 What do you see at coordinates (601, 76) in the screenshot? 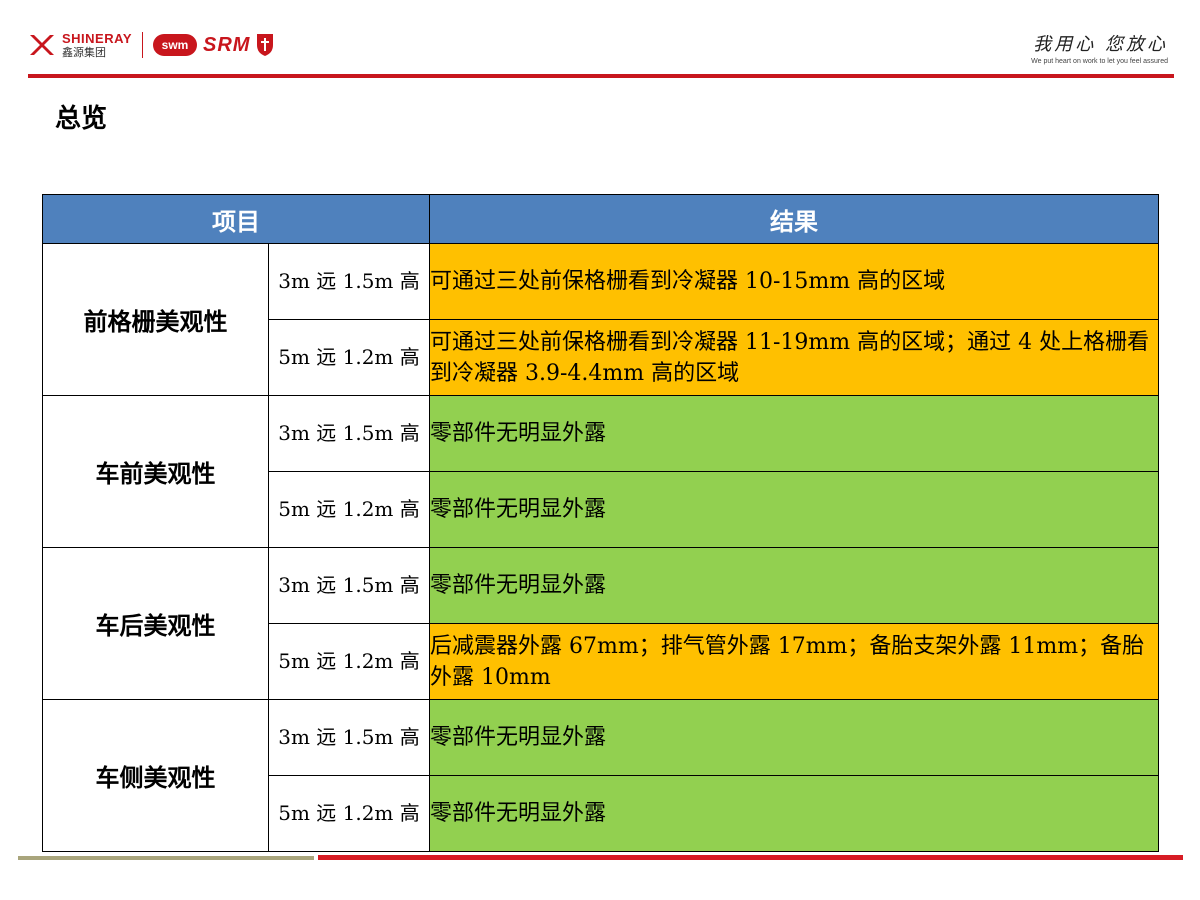
I see `header-divider` at bounding box center [601, 76].